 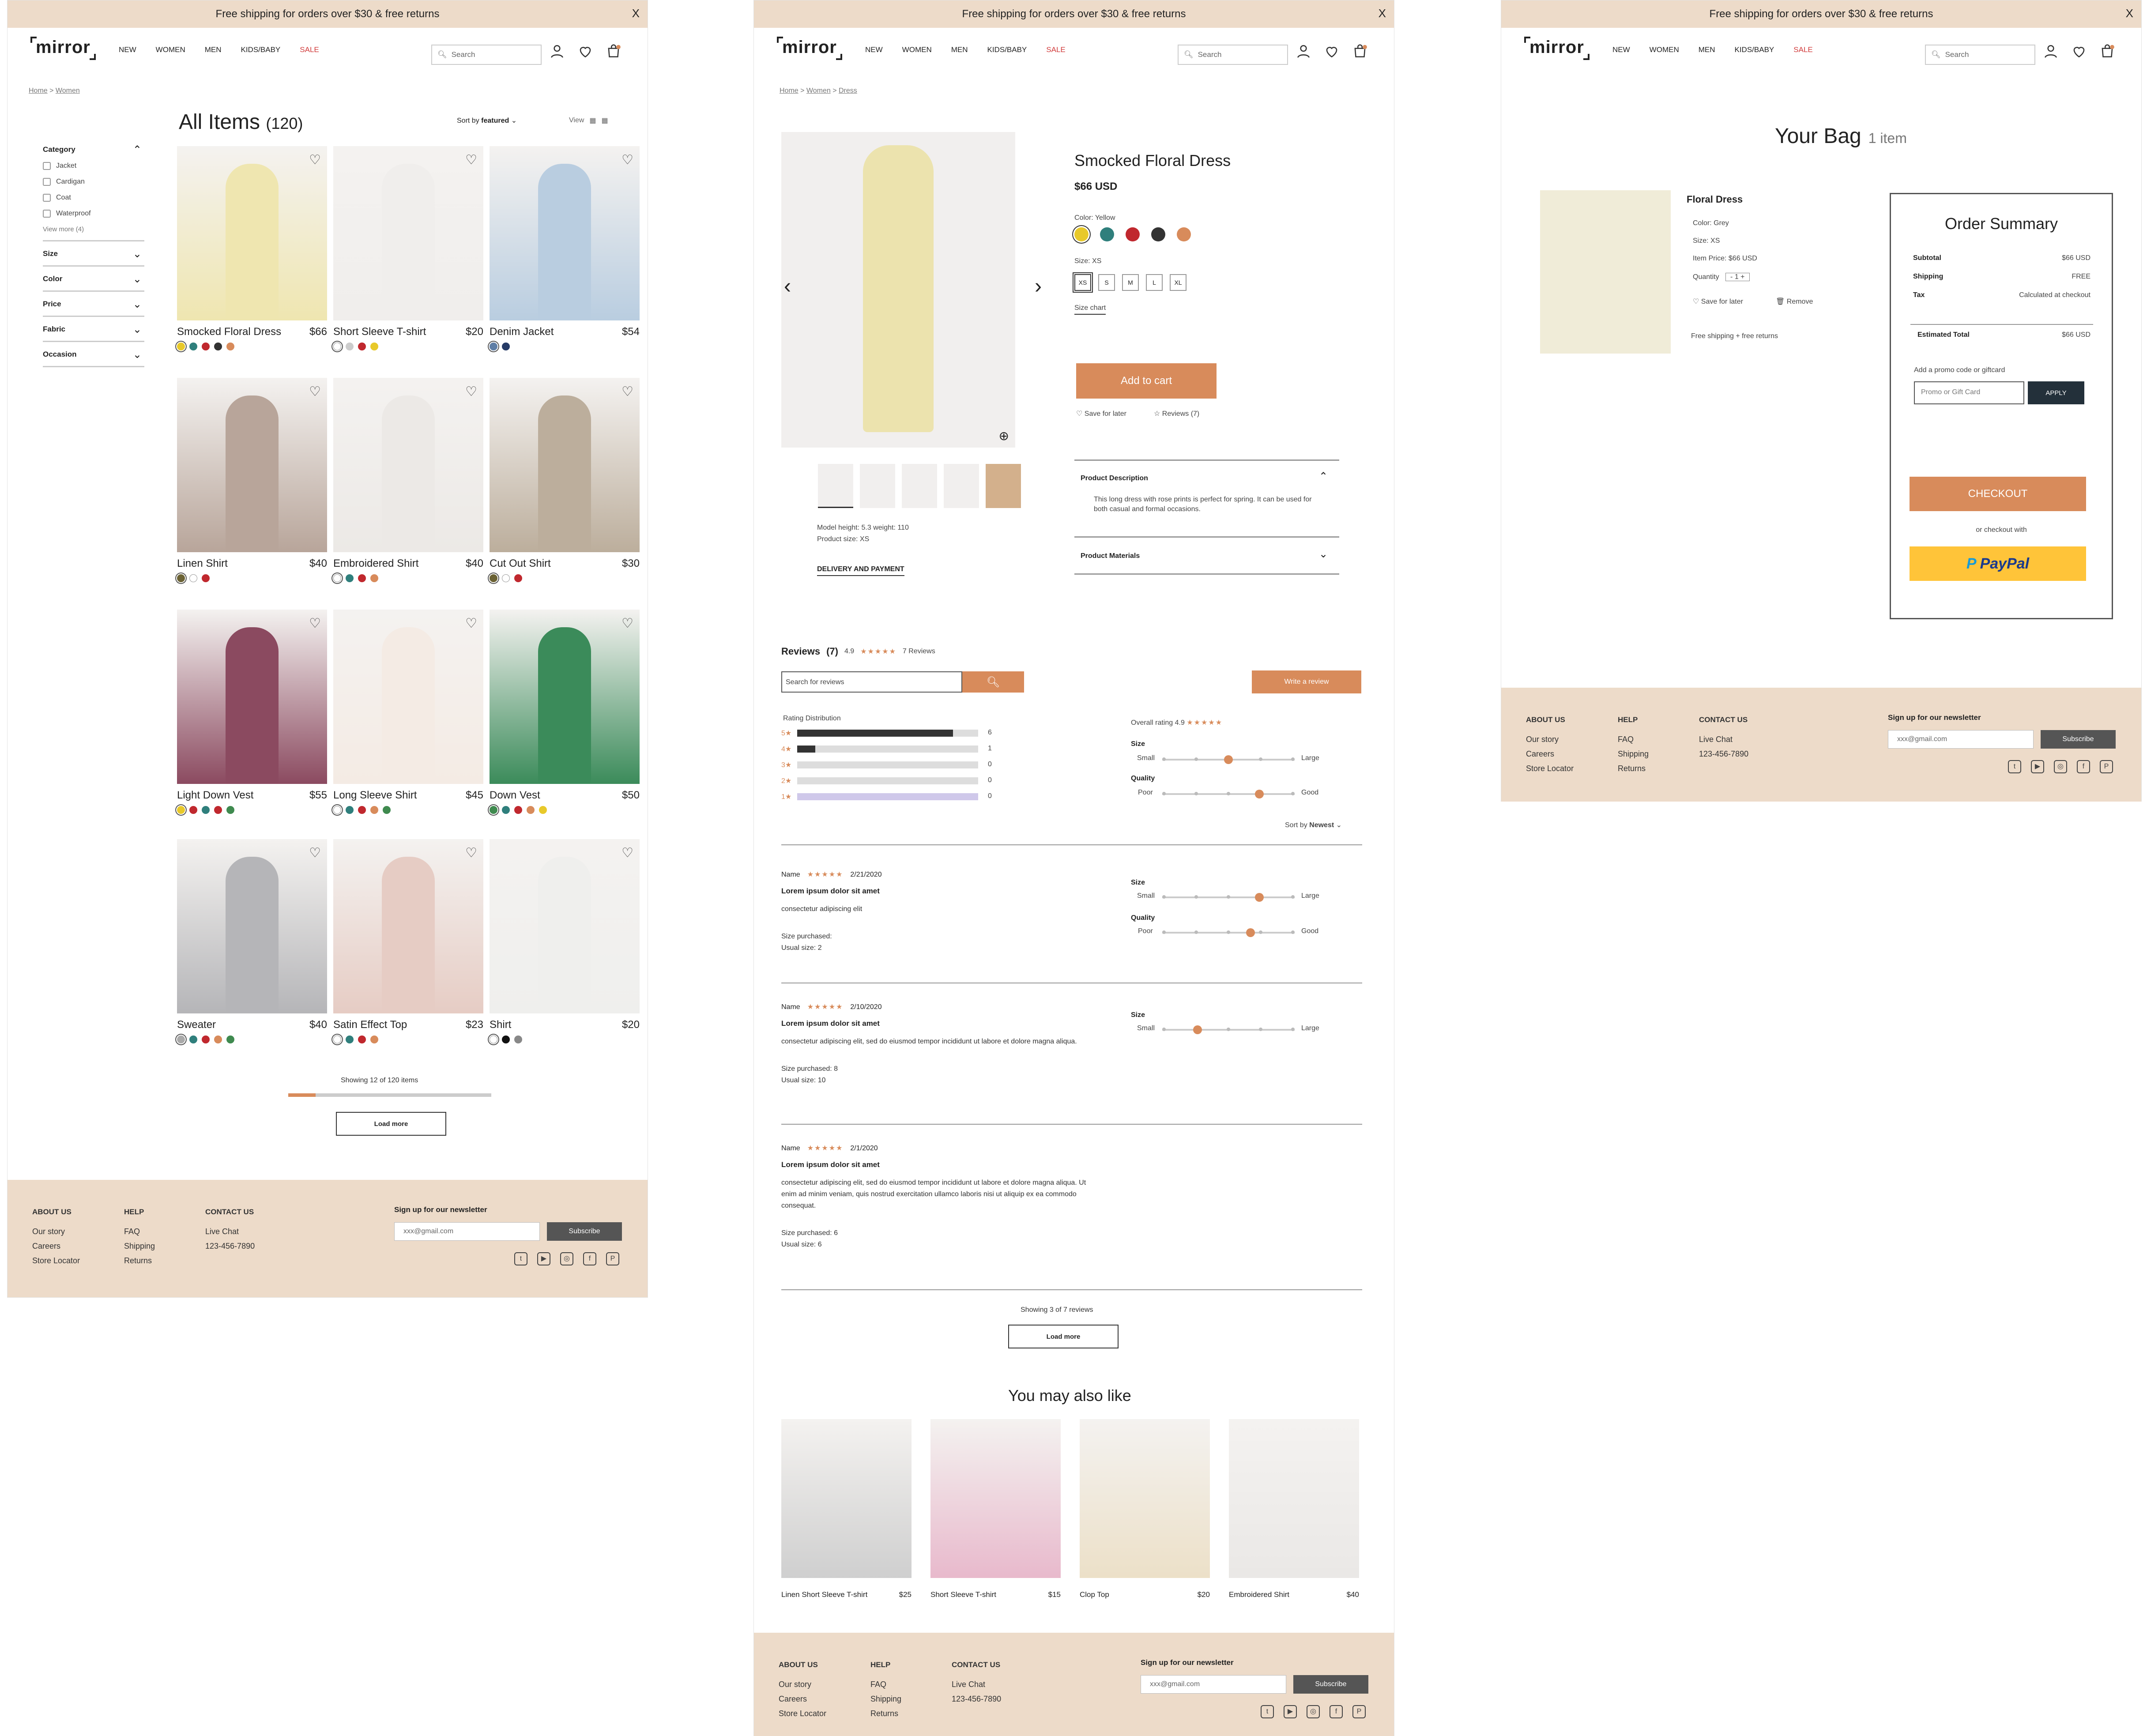 I want to click on product-card: ♡ Sweater $40, so click(x=252, y=941).